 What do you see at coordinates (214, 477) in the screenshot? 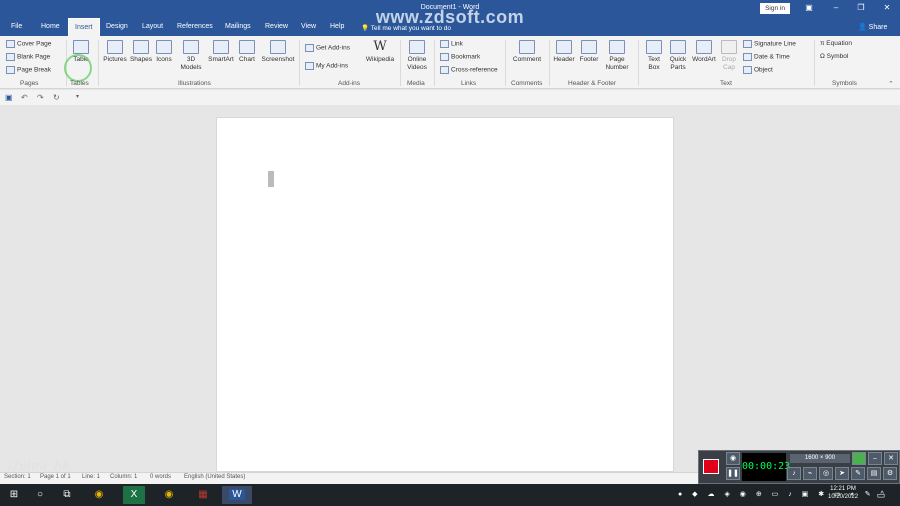
I see `status-language: English (United States)` at bounding box center [214, 477].